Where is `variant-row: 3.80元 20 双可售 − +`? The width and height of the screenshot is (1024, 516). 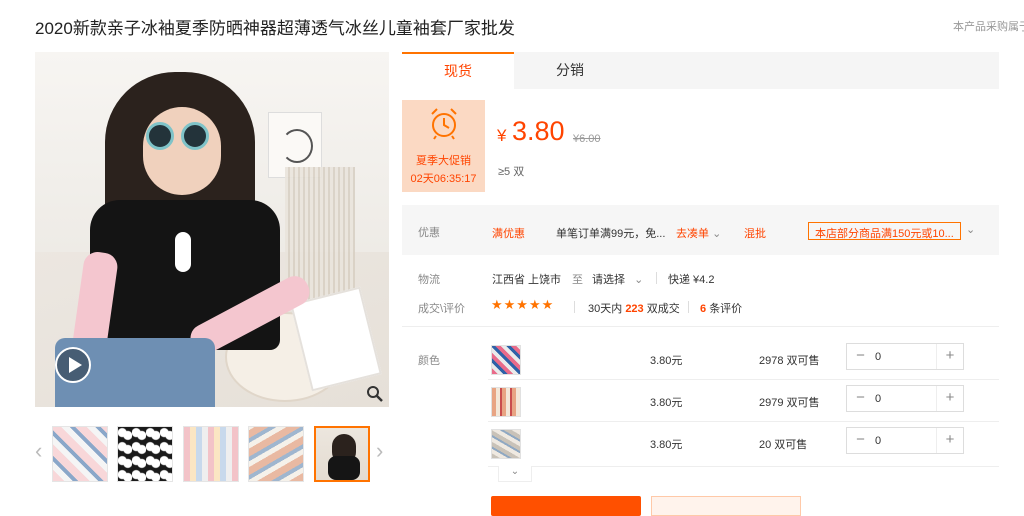
variant-row: 3.80元 20 双可售 − + is located at coordinates (700, 443).